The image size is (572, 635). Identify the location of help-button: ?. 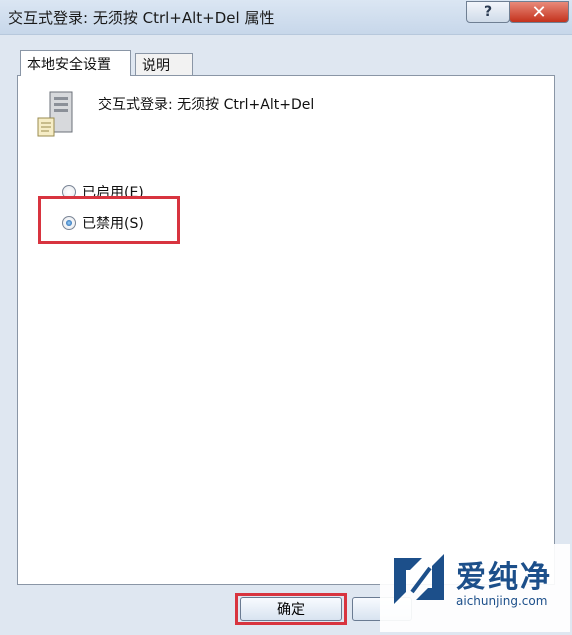
(488, 12).